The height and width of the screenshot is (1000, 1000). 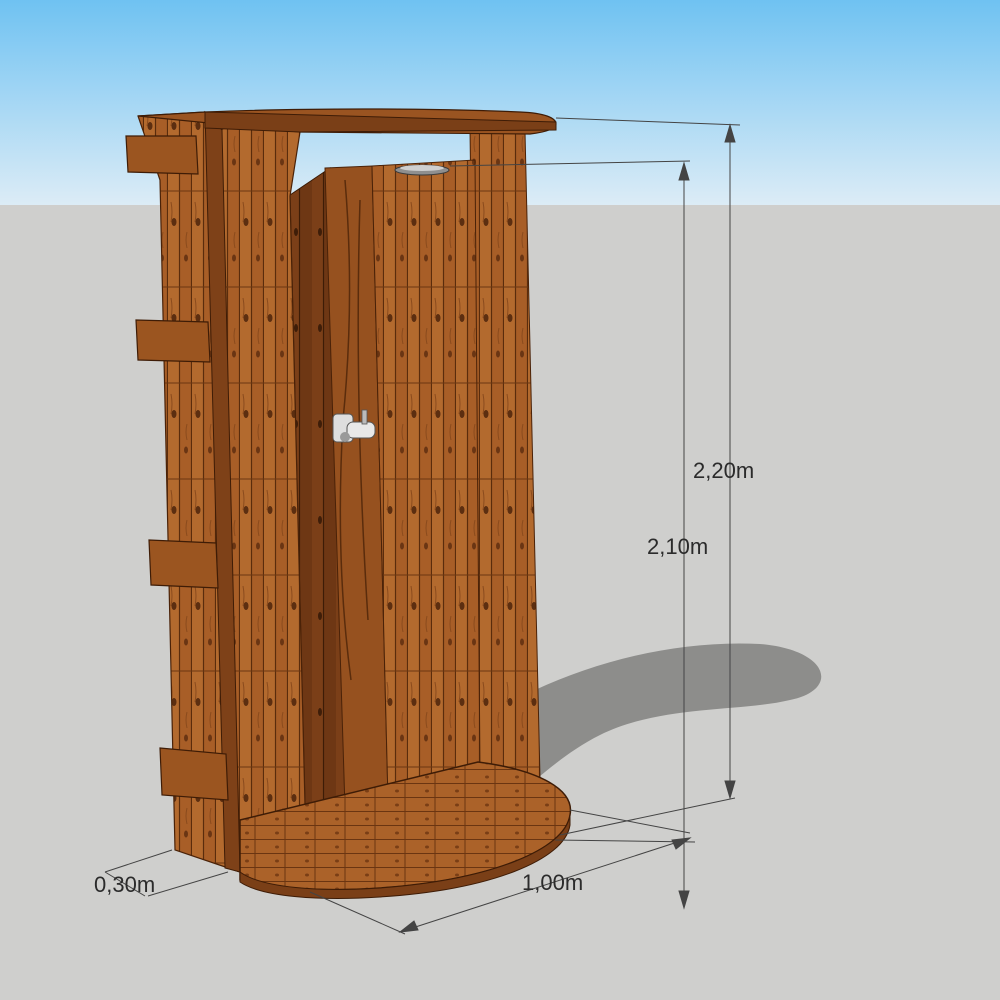 I want to click on base-depth-label: 0,30m, so click(x=125, y=884).